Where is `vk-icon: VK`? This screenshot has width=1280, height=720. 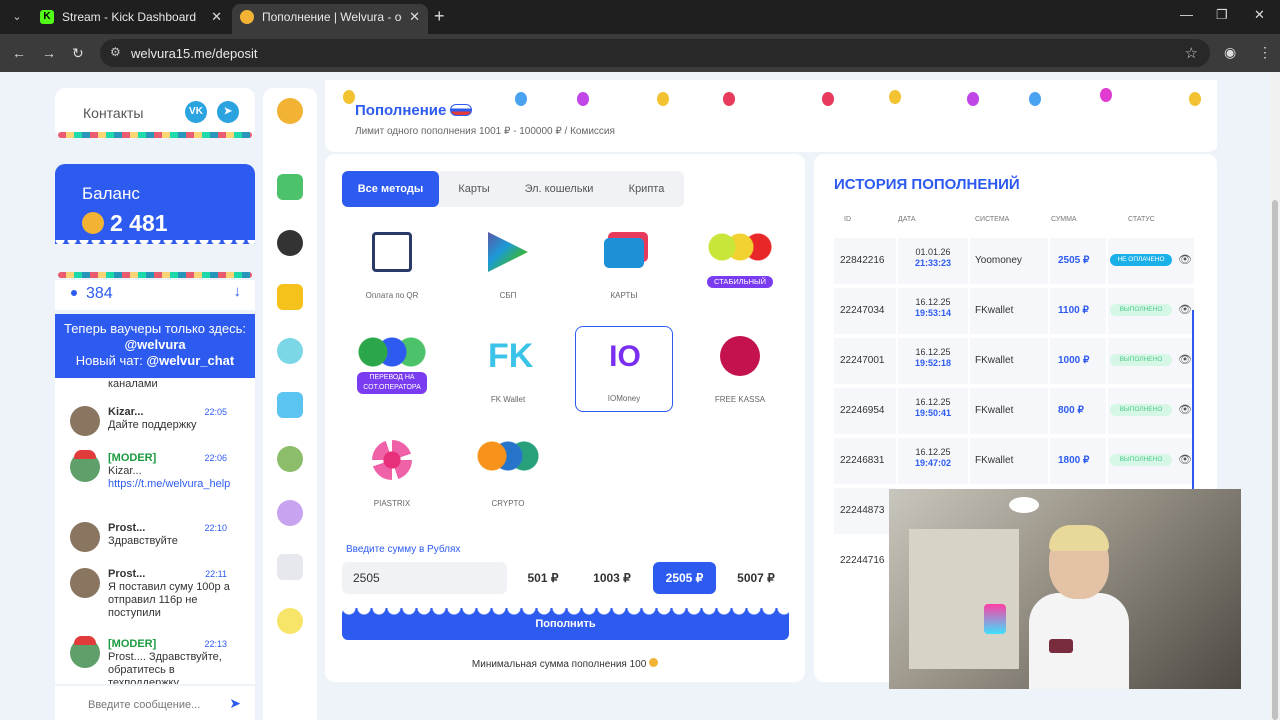 vk-icon: VK is located at coordinates (196, 112).